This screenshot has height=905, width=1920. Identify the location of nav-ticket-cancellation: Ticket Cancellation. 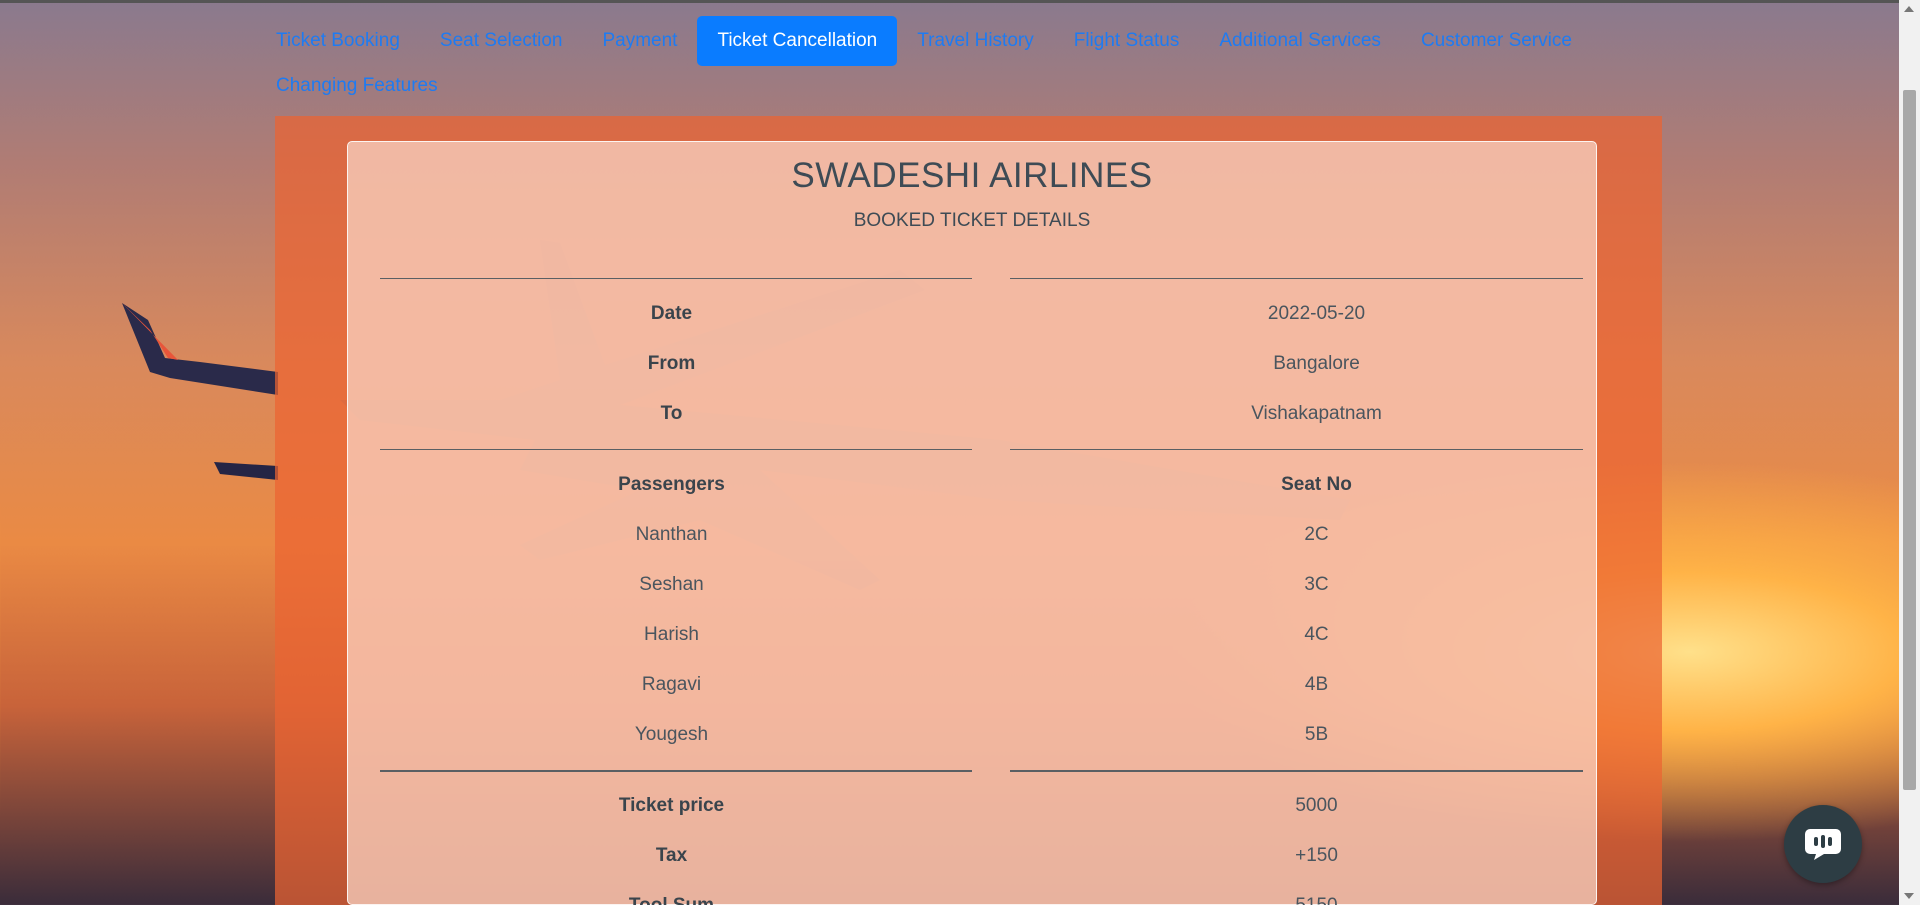
(797, 41).